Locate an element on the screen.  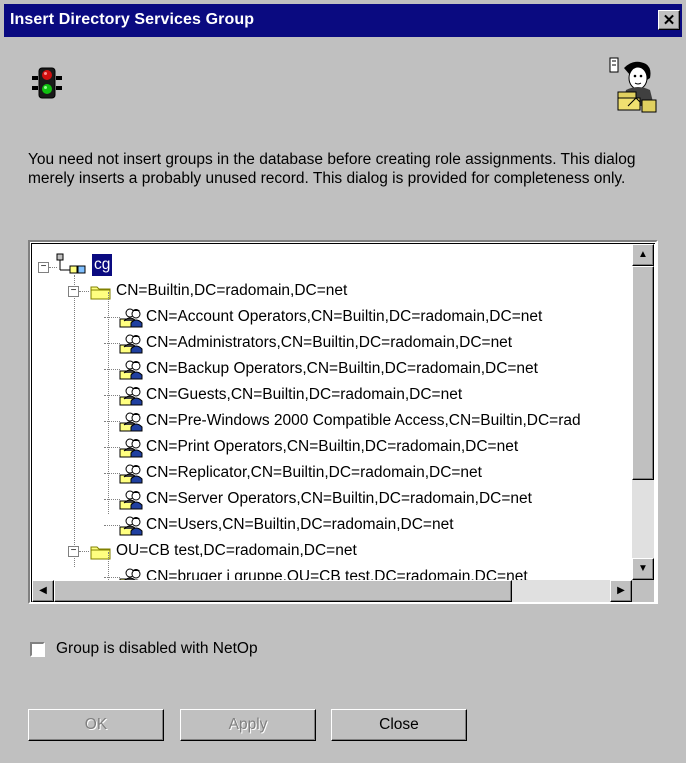
close-window-button: ✕ is located at coordinates (669, 20).